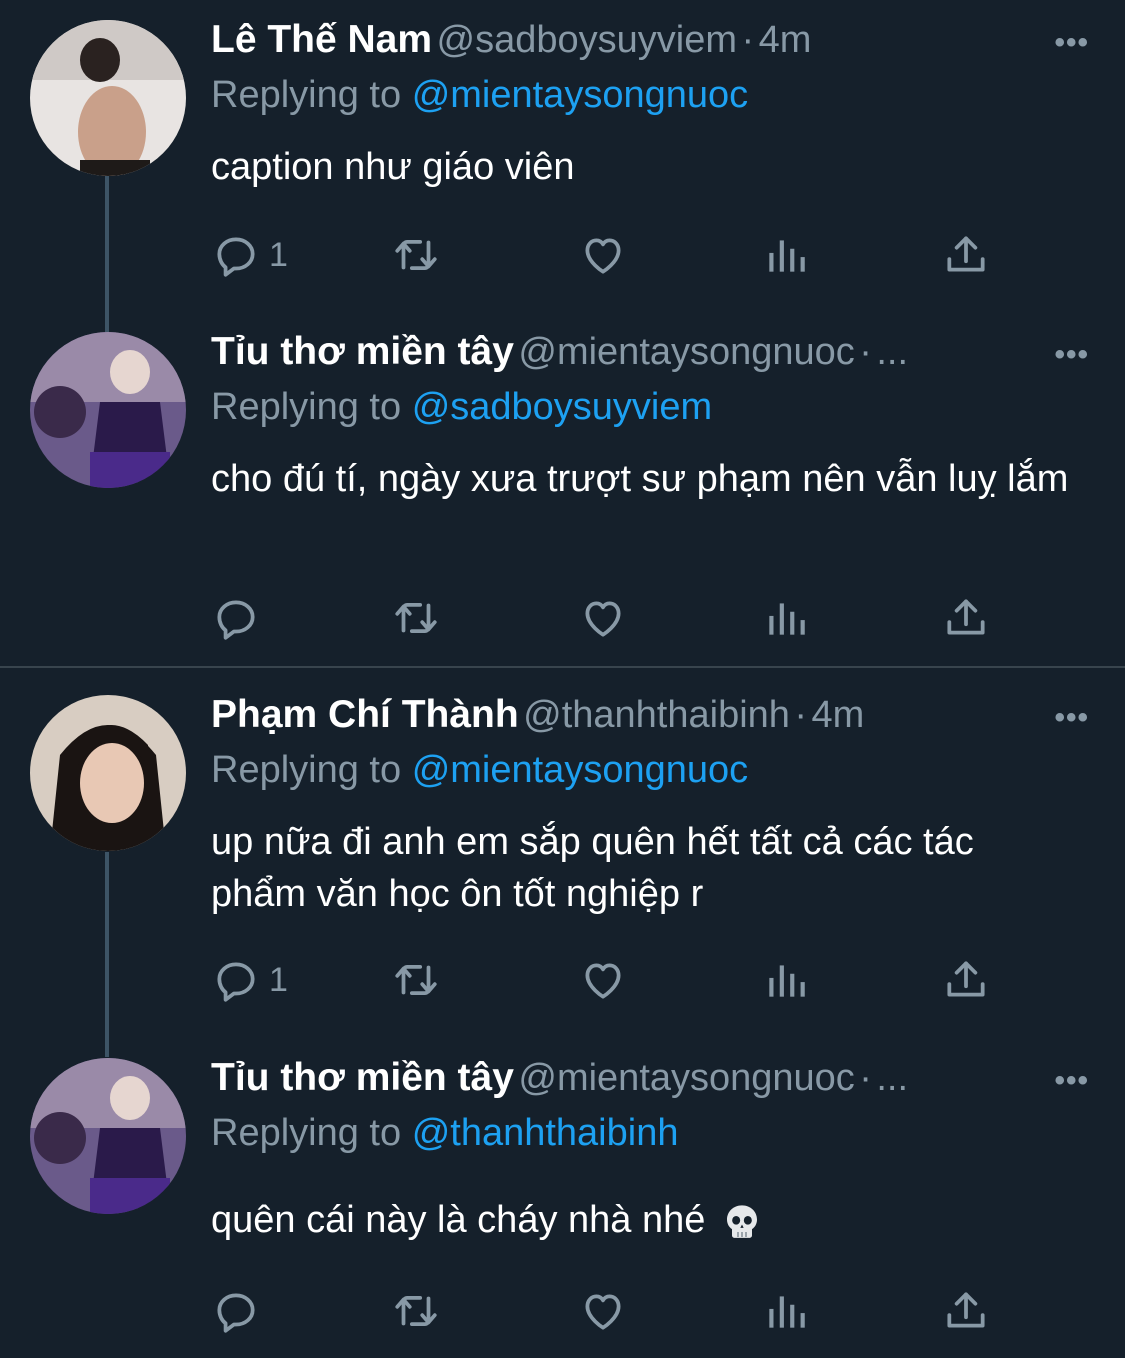  I want to click on tweet-text-container: quên cái này là cháy nhà nhé, so click(641, 1220).